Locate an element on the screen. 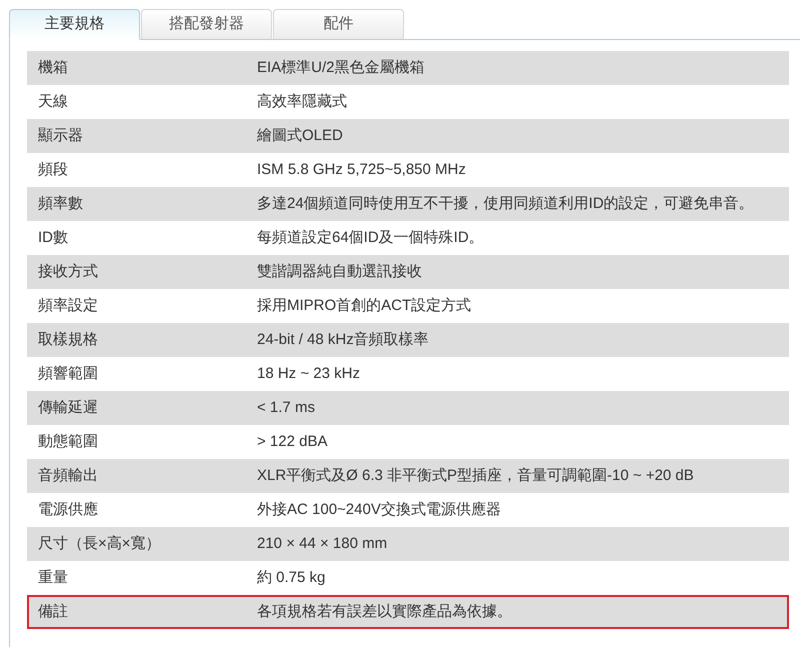 Image resolution: width=800 pixels, height=647 pixels. spec-value: ISM 5.8 GHz 5,725~5,850 MHz is located at coordinates (362, 170).